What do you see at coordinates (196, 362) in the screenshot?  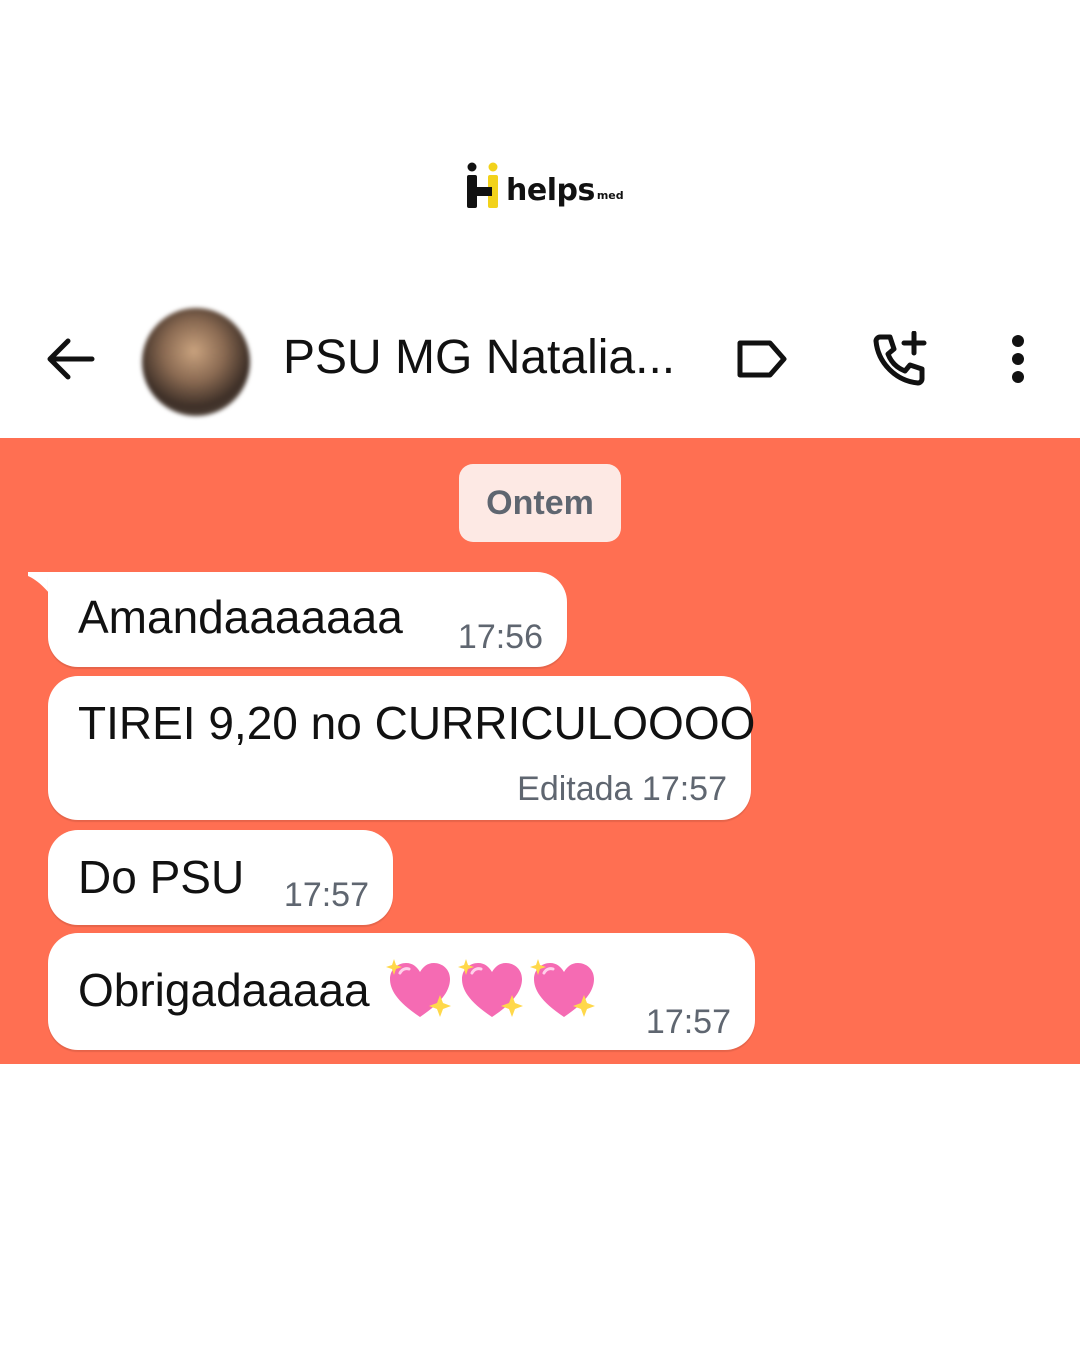 I see `avatar` at bounding box center [196, 362].